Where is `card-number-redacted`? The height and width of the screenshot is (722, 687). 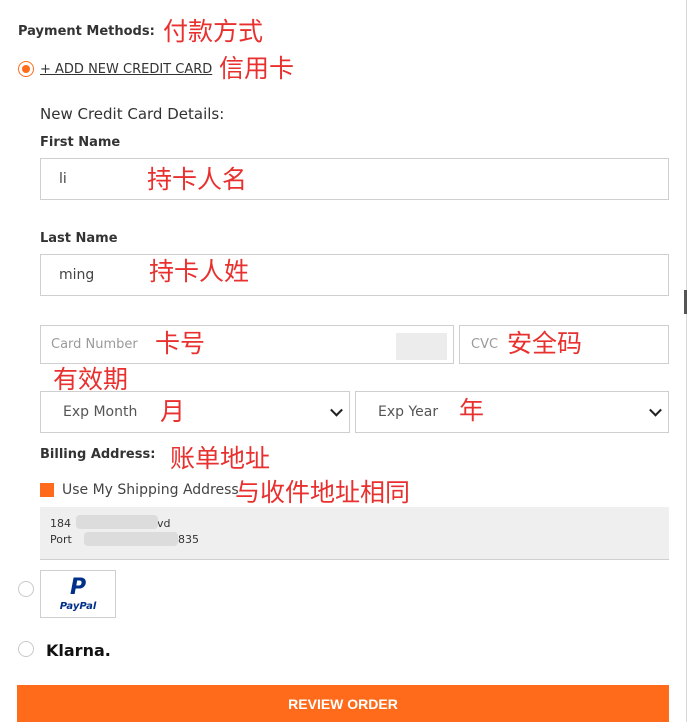 card-number-redacted is located at coordinates (421, 346).